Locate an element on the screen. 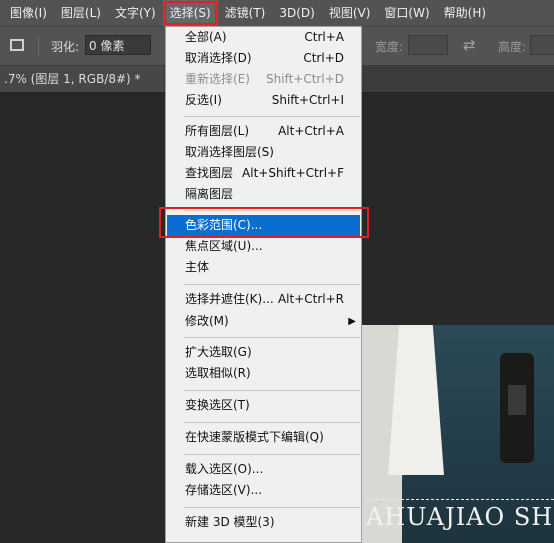 The image size is (554, 543). menu-item-label: 选取相似(R) is located at coordinates (218, 373).